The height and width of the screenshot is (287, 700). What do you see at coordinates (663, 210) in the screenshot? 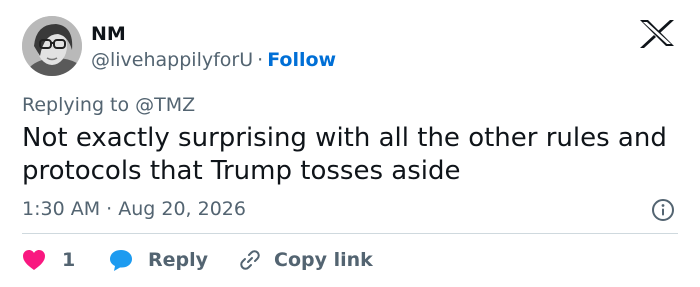
I see `info-icon` at bounding box center [663, 210].